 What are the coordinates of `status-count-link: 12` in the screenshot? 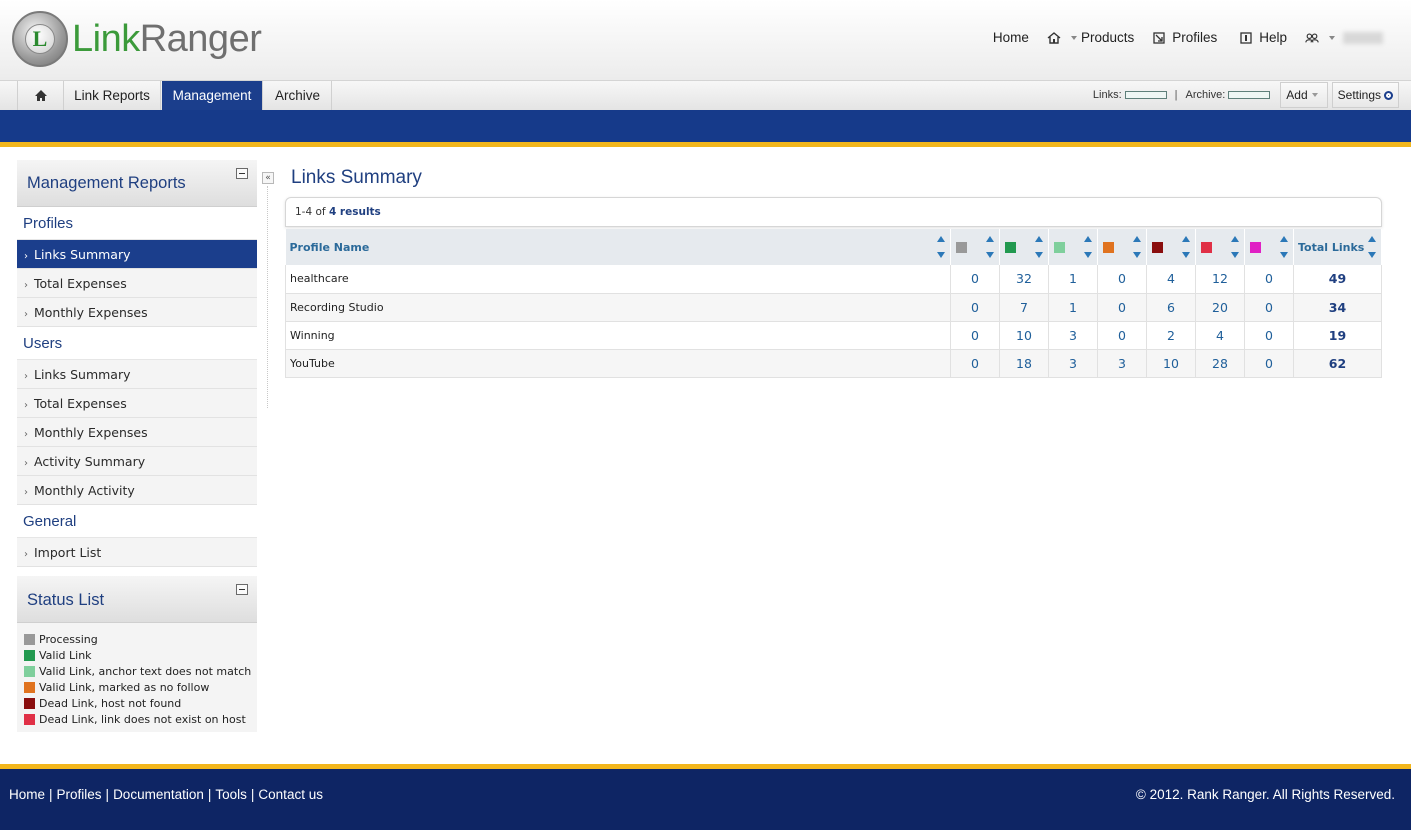 It's located at (1220, 279).